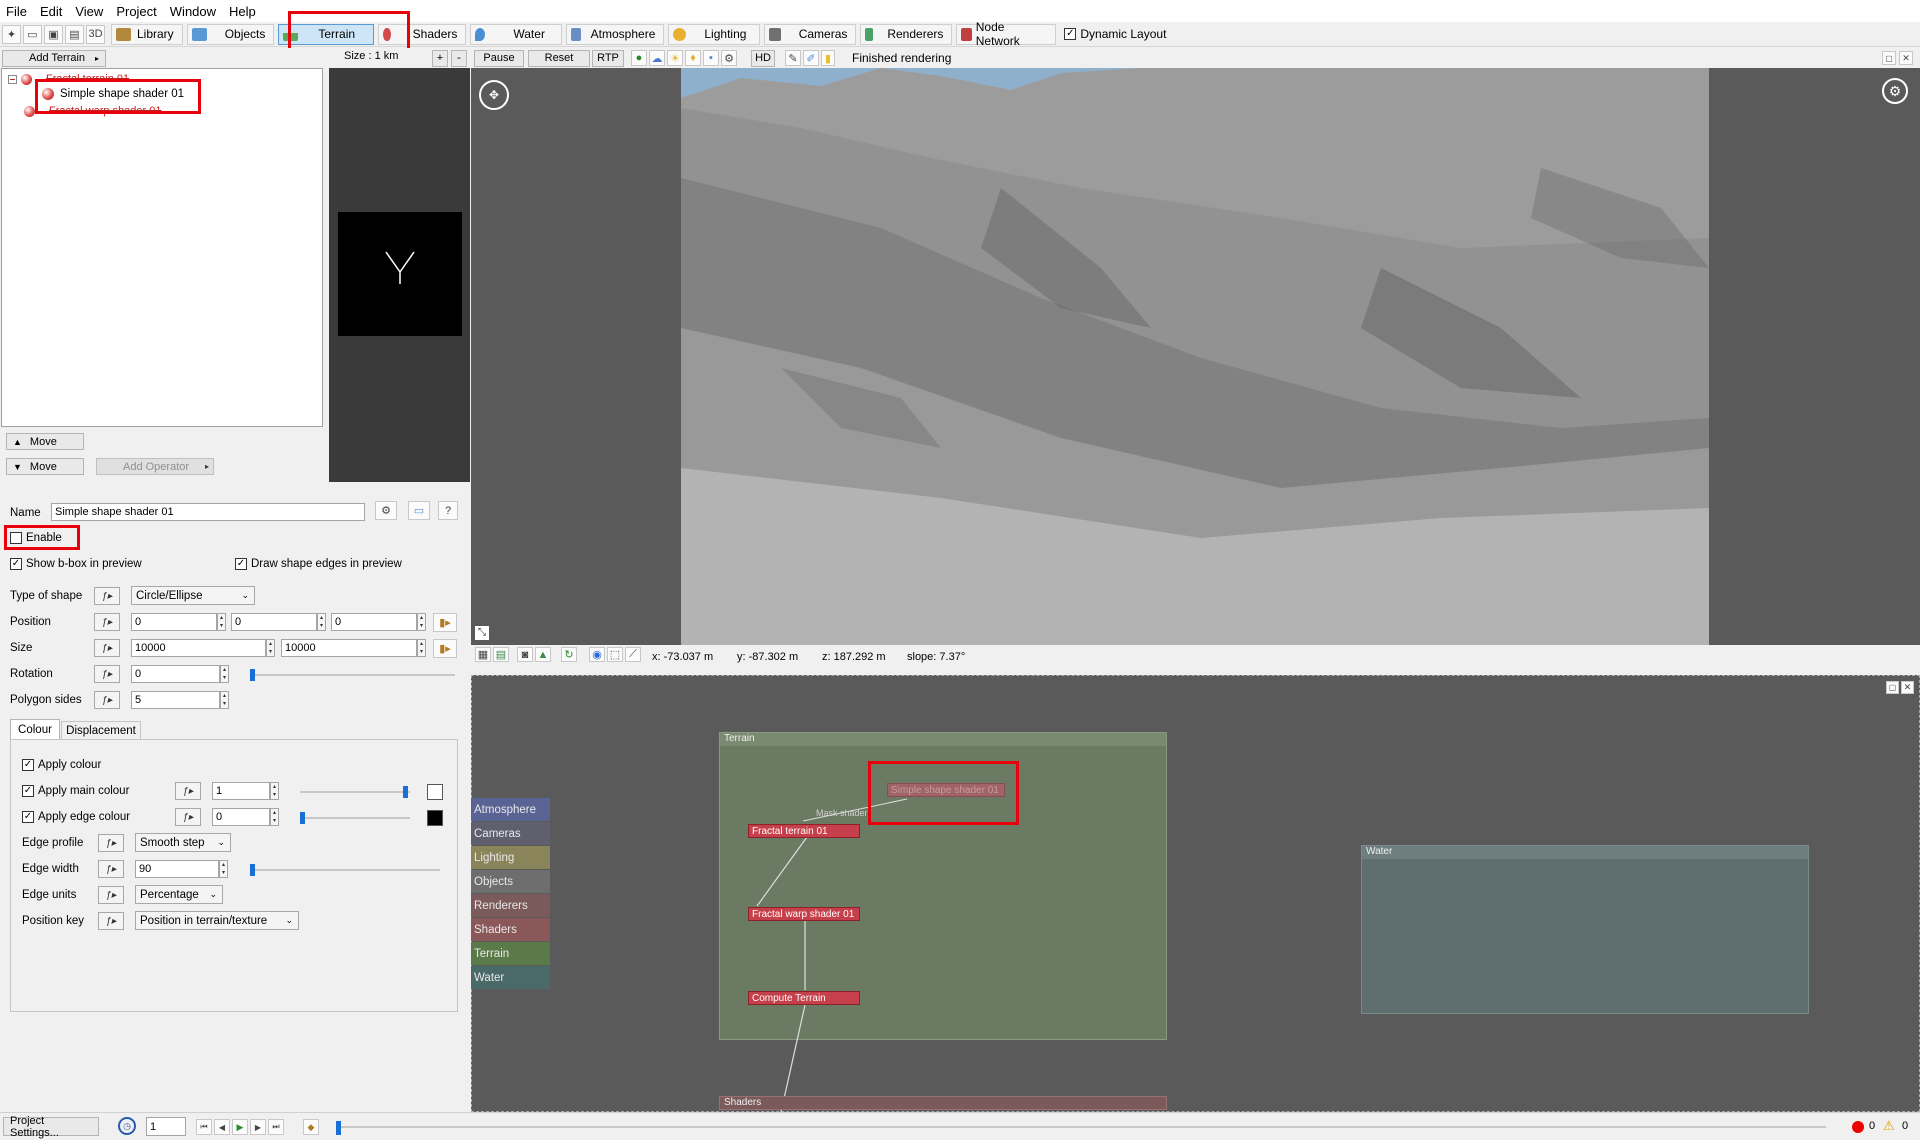  What do you see at coordinates (499, 58) in the screenshot?
I see `pause-button: Pause` at bounding box center [499, 58].